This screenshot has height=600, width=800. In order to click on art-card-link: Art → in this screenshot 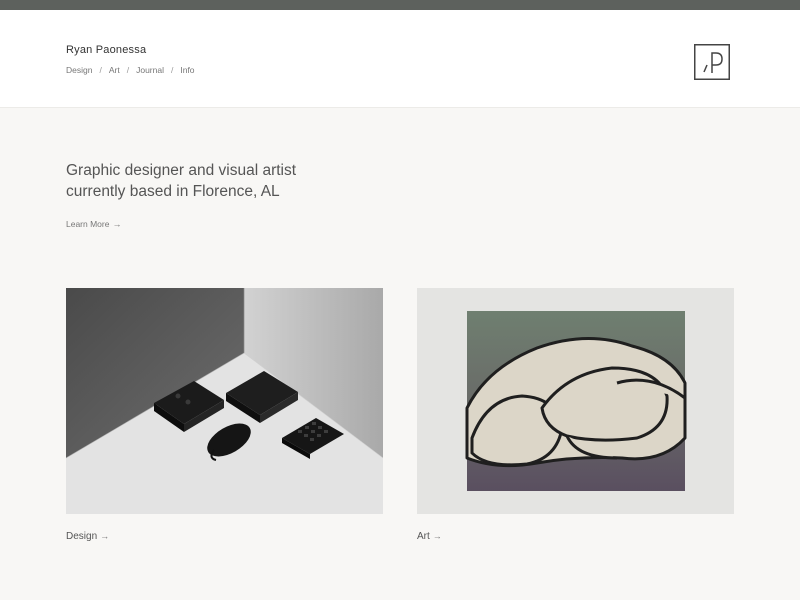, I will do `click(429, 536)`.